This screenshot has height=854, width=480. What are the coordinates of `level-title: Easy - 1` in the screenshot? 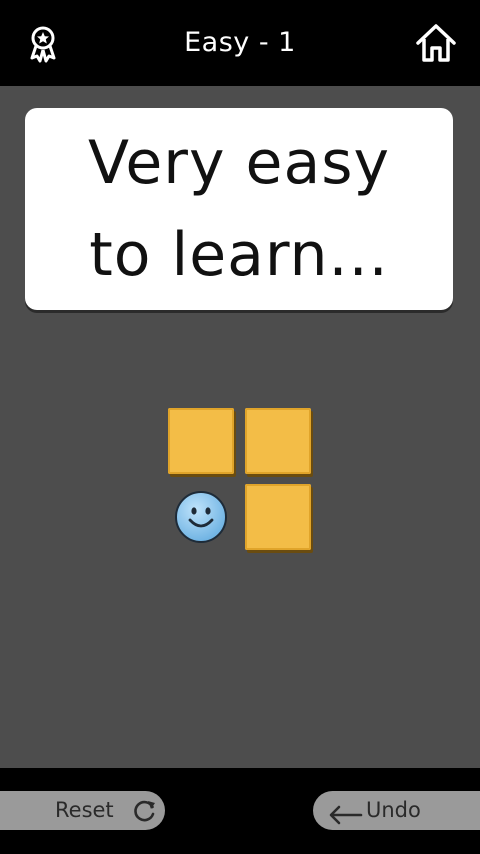 It's located at (240, 42).